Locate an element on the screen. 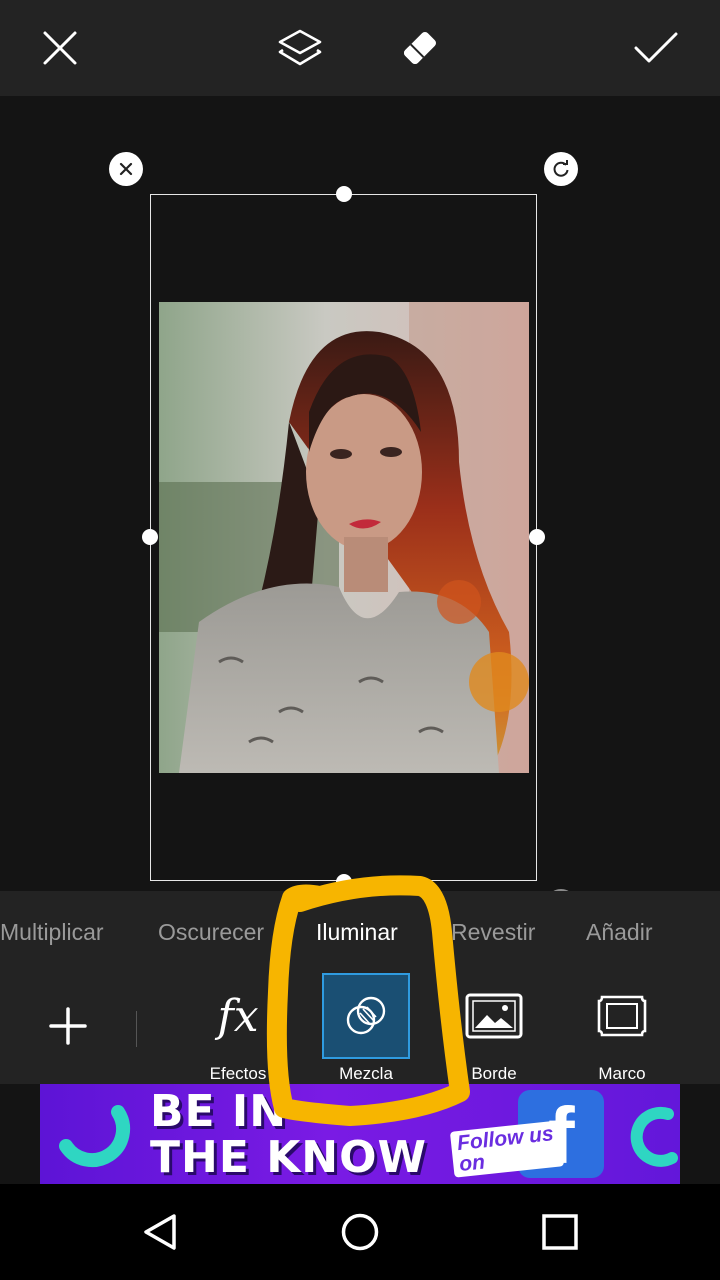 The width and height of the screenshot is (720, 1280). home-icon is located at coordinates (360, 1232).